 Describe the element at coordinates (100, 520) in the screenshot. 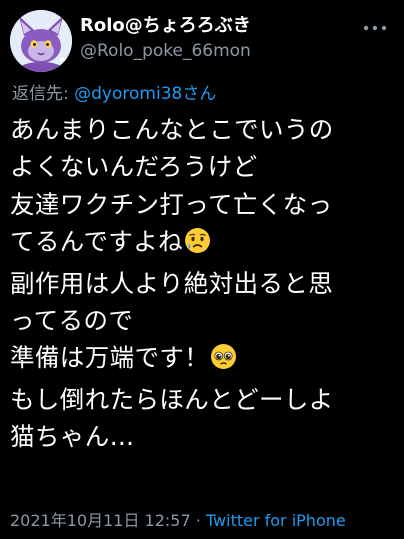

I see `timestamp: 2021年10月11日 12:57` at that location.